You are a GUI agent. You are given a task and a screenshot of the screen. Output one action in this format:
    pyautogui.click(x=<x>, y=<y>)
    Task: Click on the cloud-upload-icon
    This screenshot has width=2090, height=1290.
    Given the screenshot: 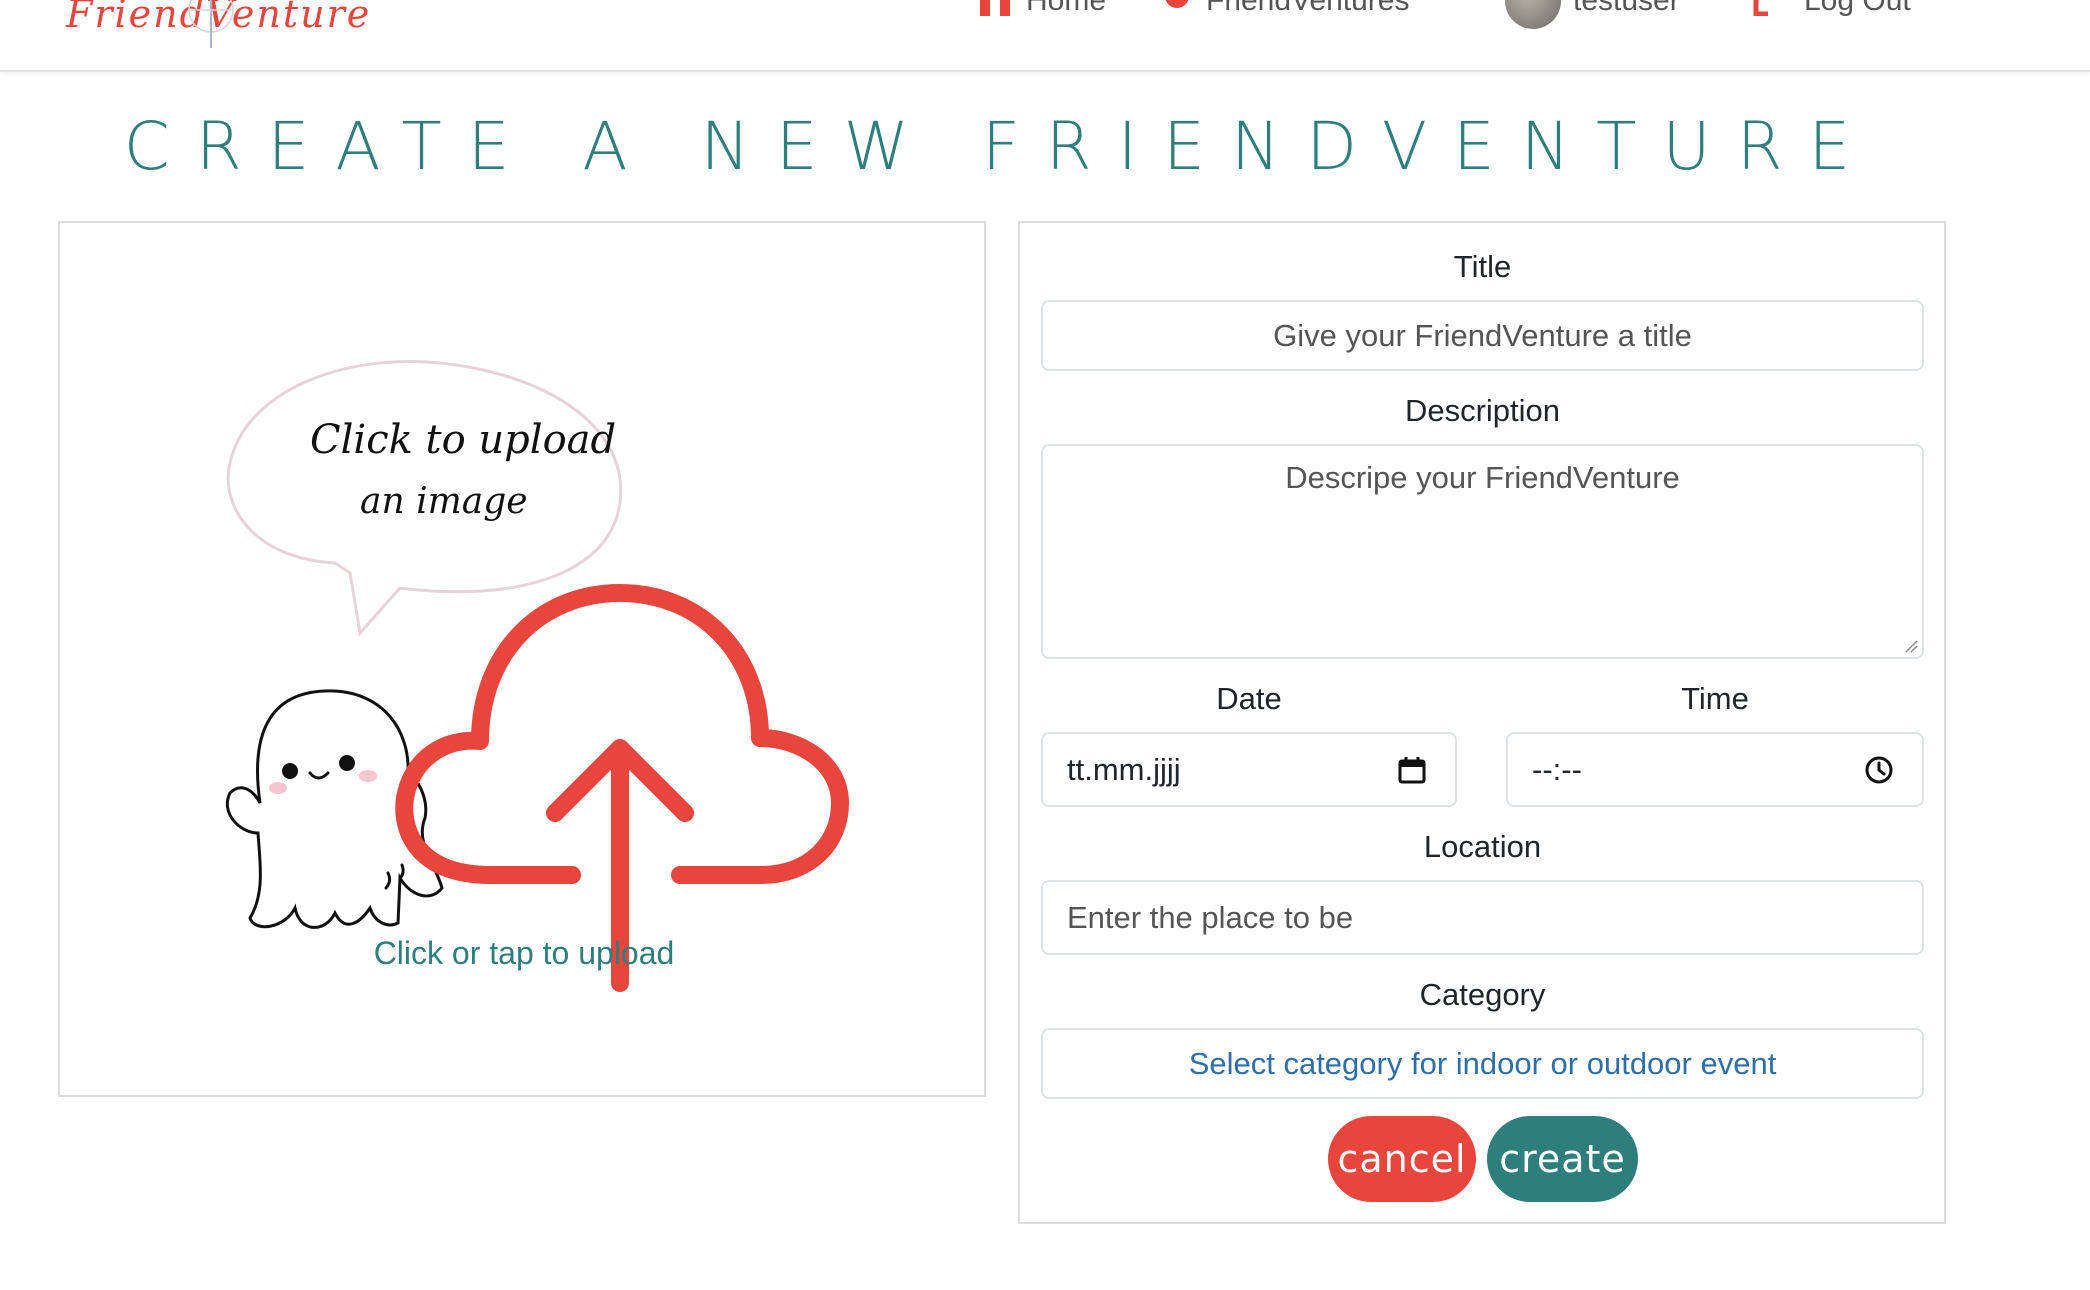 What is the action you would take?
    pyautogui.click(x=622, y=788)
    